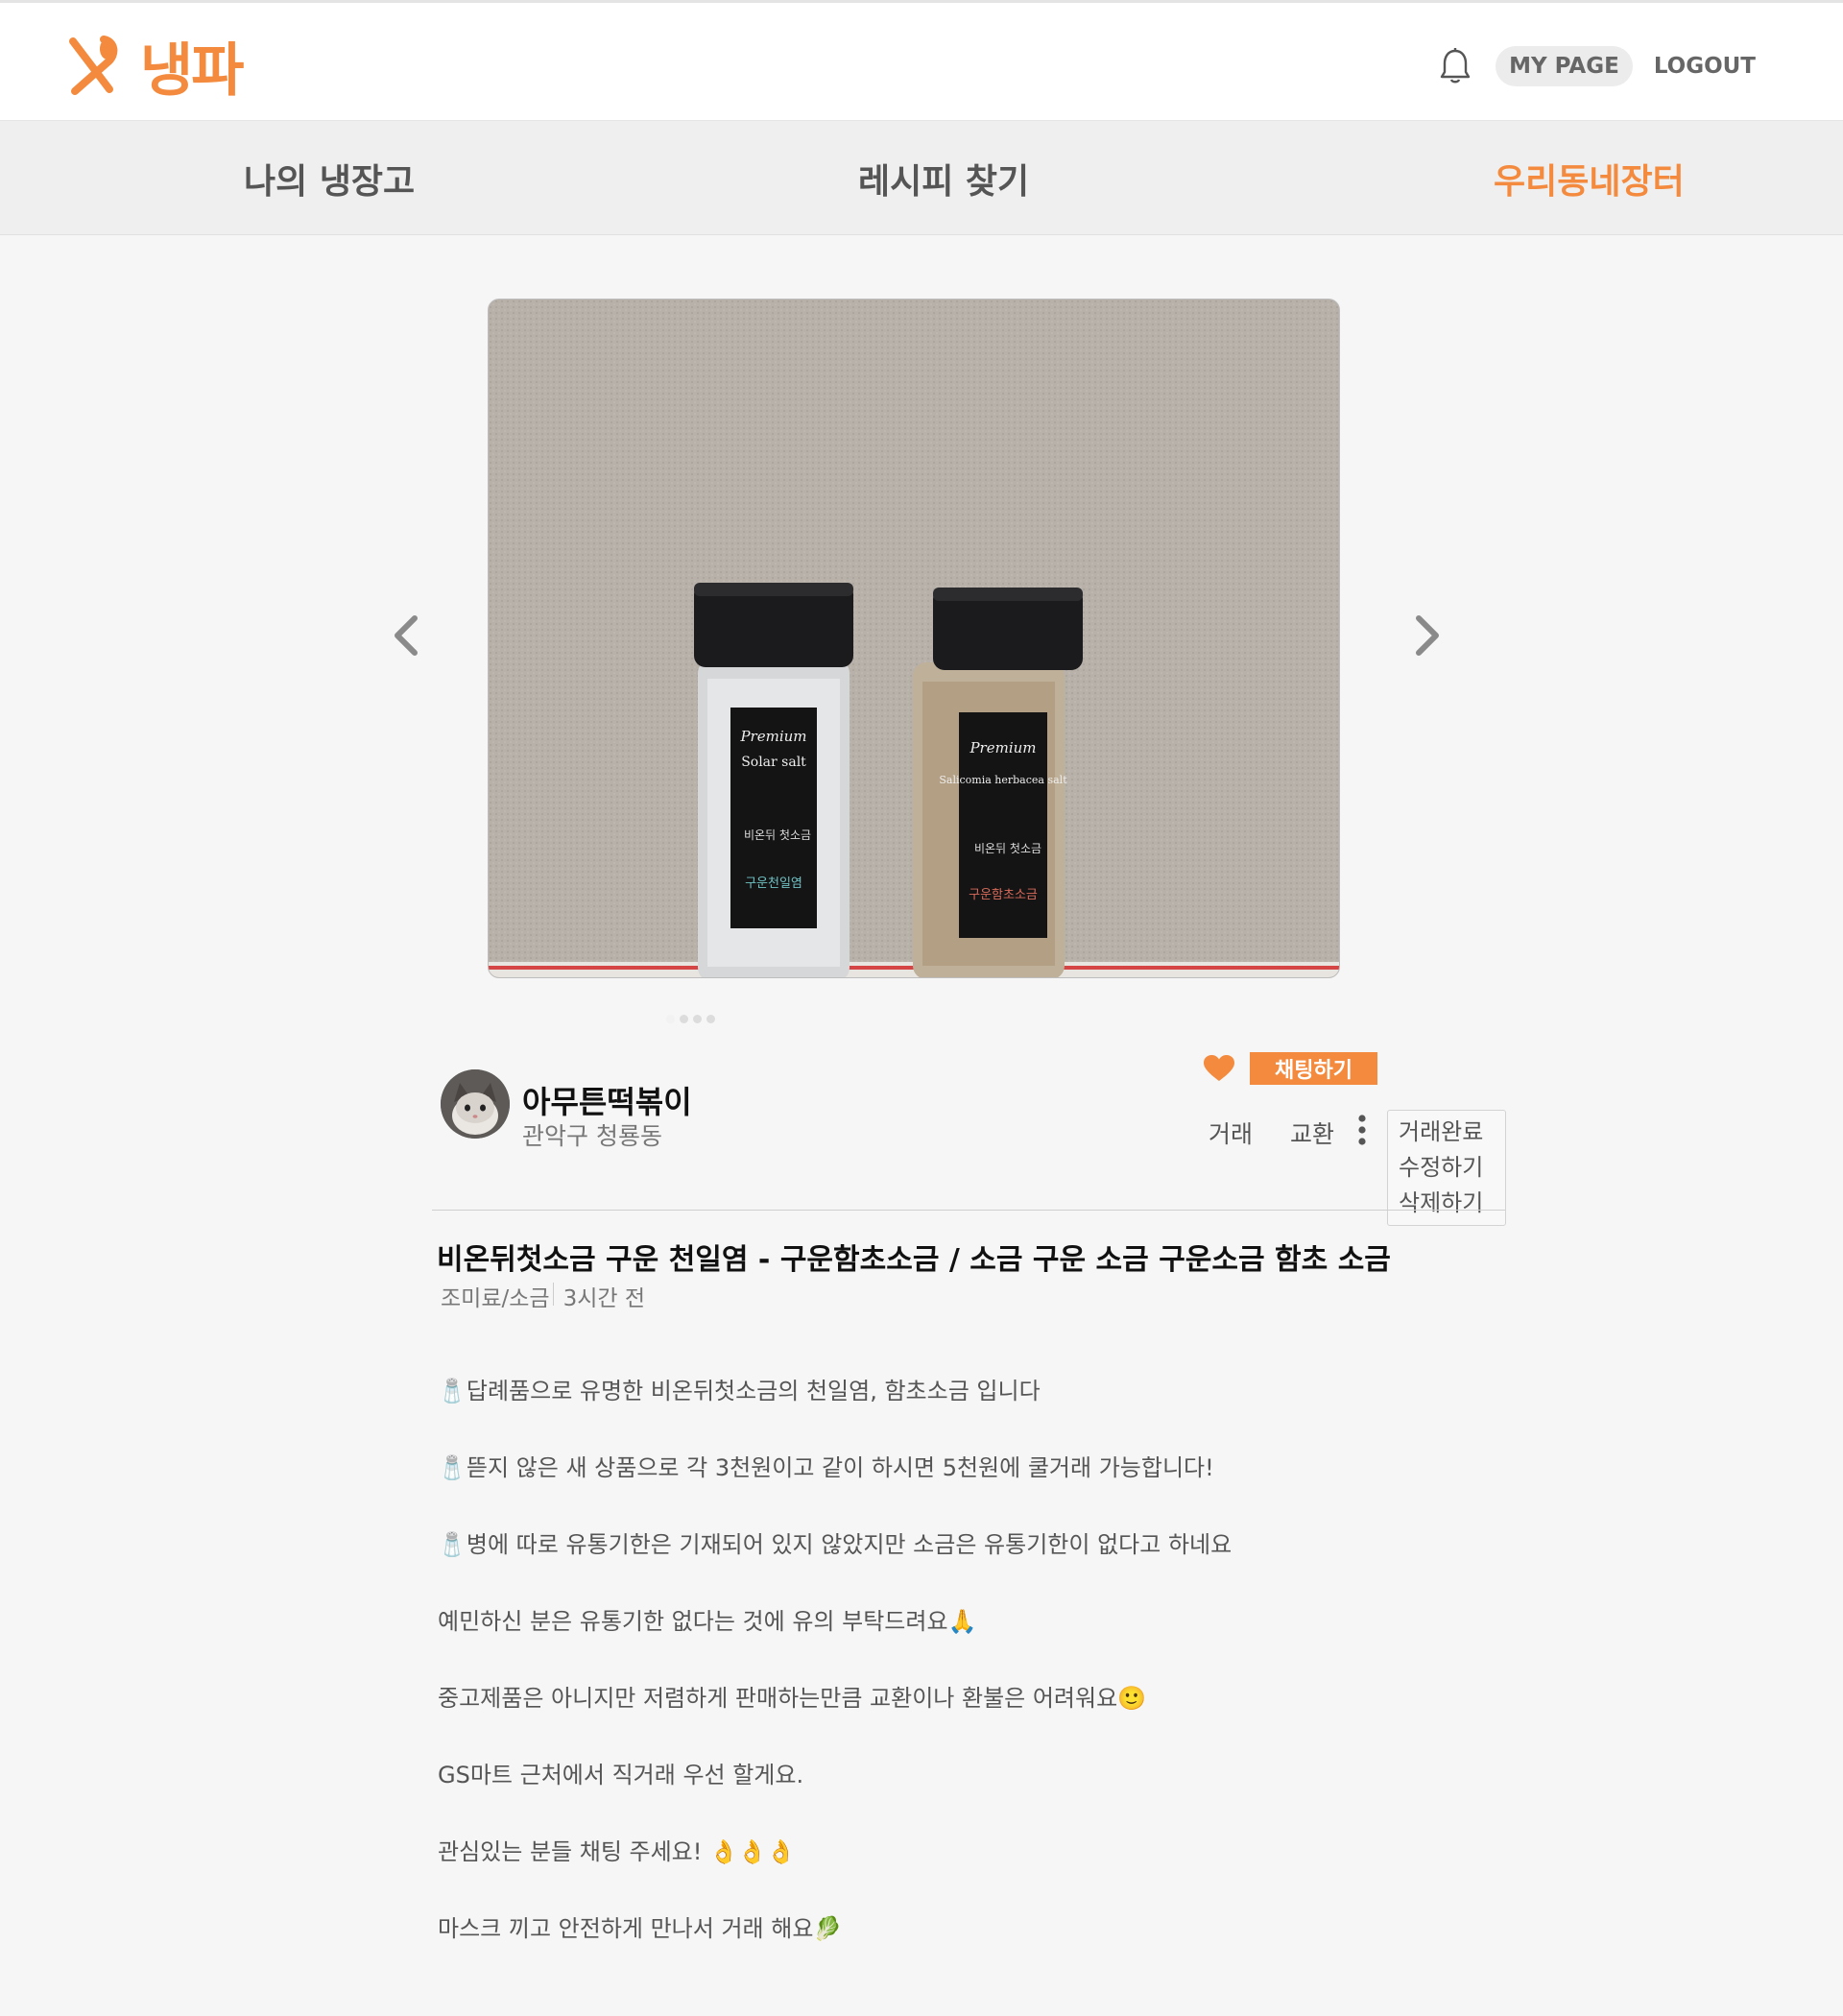 This screenshot has width=1843, height=2016. I want to click on svg-text: 구운함초소금, so click(1003, 895).